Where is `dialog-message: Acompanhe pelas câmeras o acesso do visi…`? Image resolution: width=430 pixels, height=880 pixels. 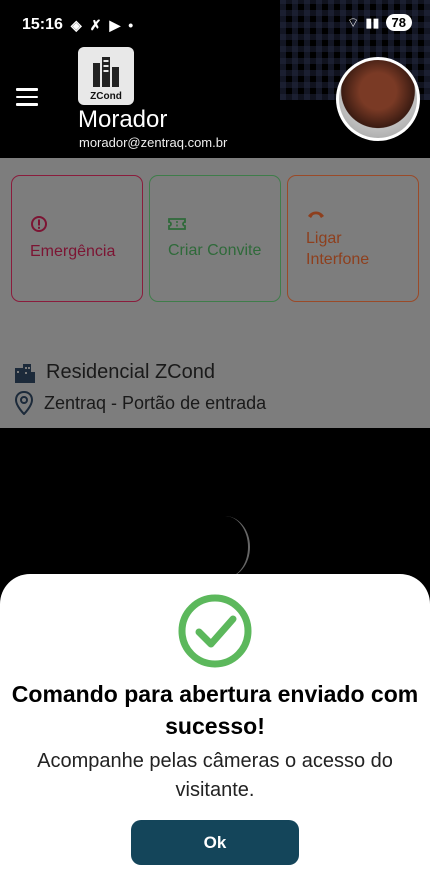 dialog-message: Acompanhe pelas câmeras o acesso do visi… is located at coordinates (215, 775).